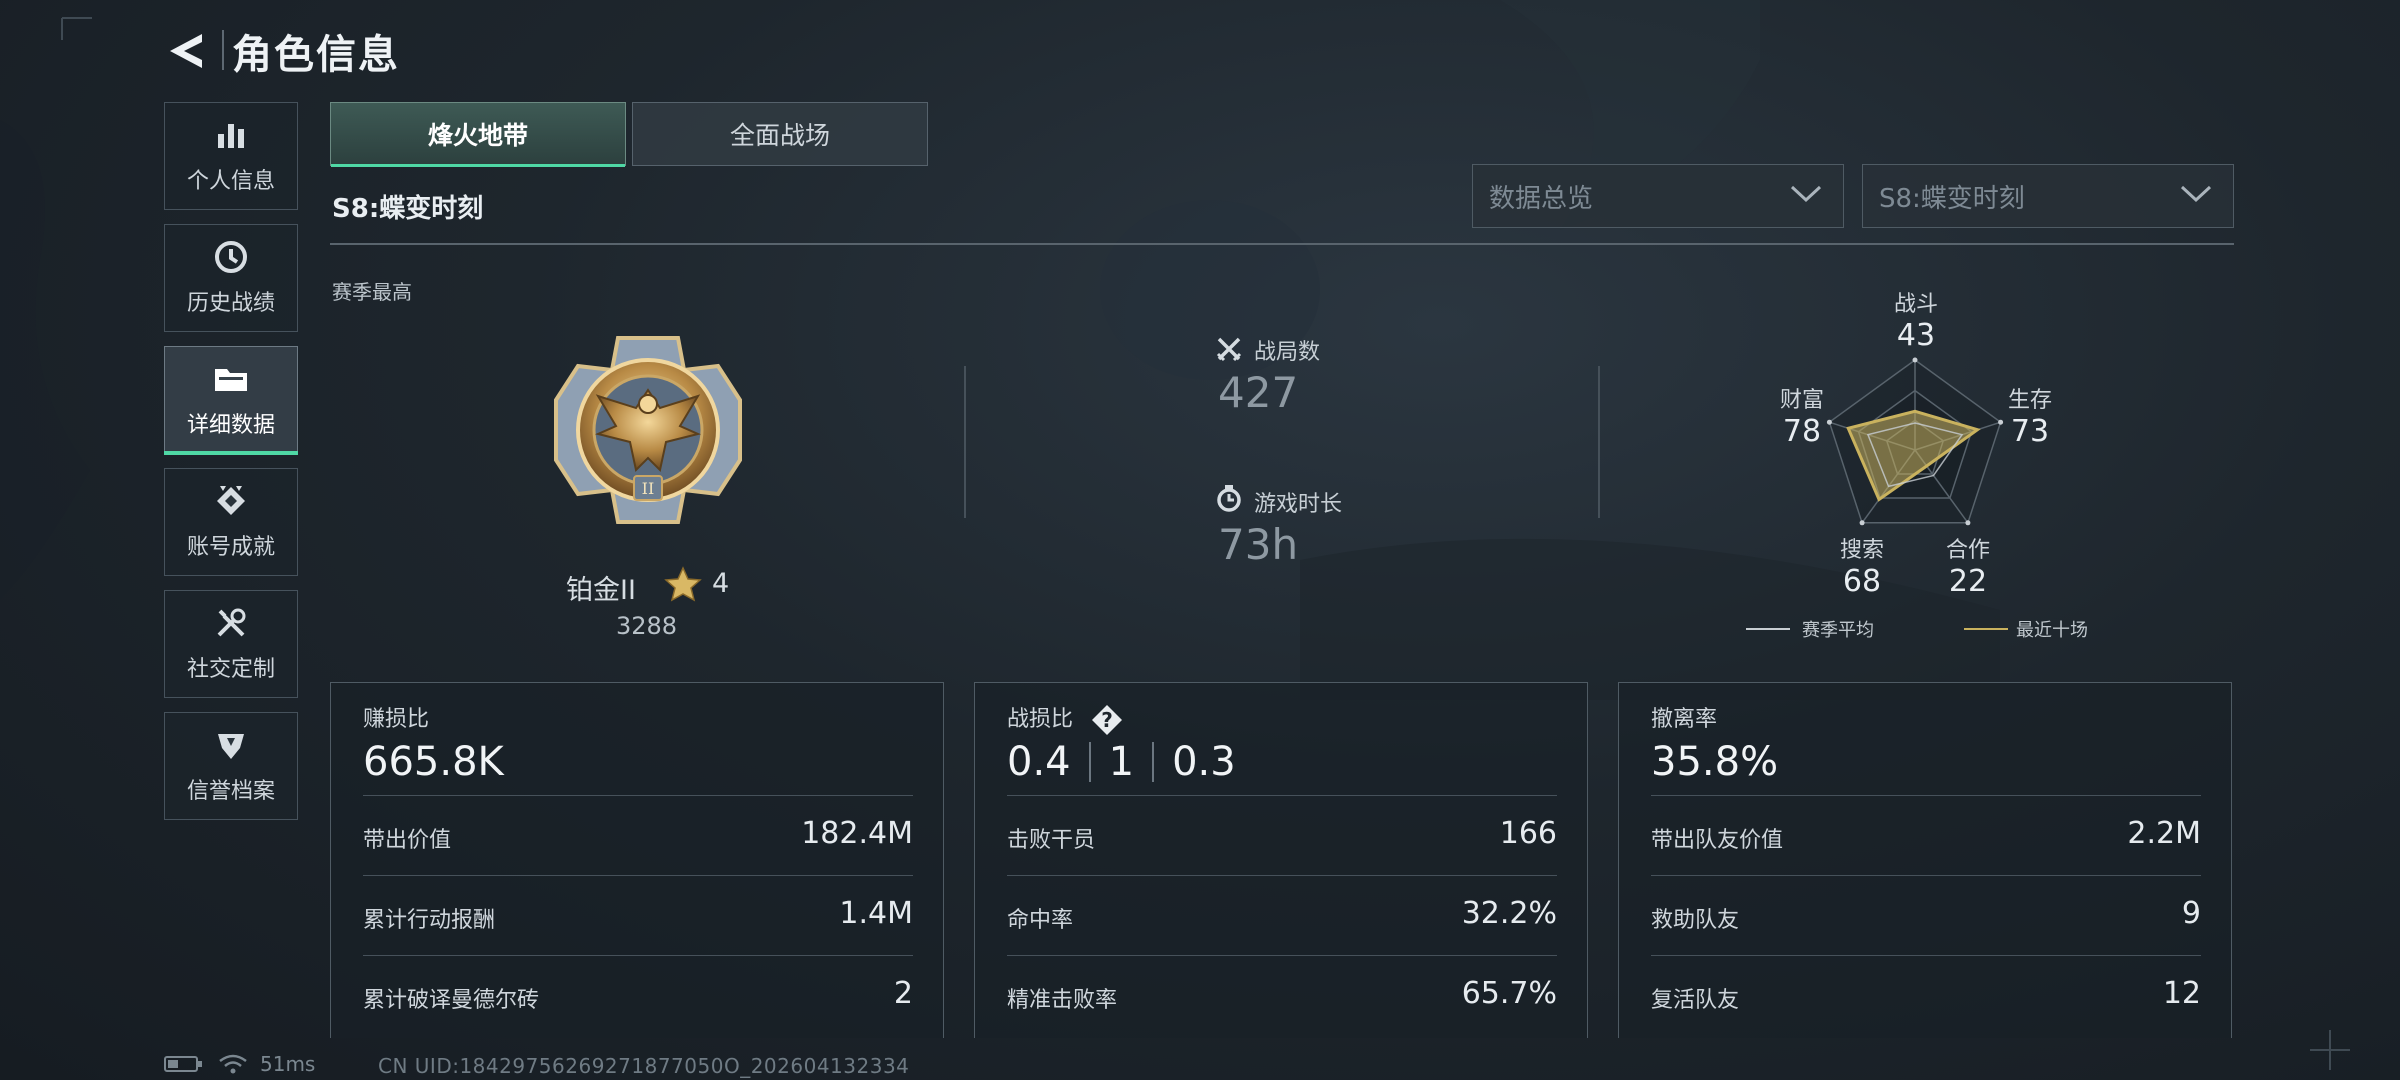 This screenshot has height=1080, width=2400. What do you see at coordinates (230, 791) in the screenshot?
I see `sidebar-item-label: 信誉档案` at bounding box center [230, 791].